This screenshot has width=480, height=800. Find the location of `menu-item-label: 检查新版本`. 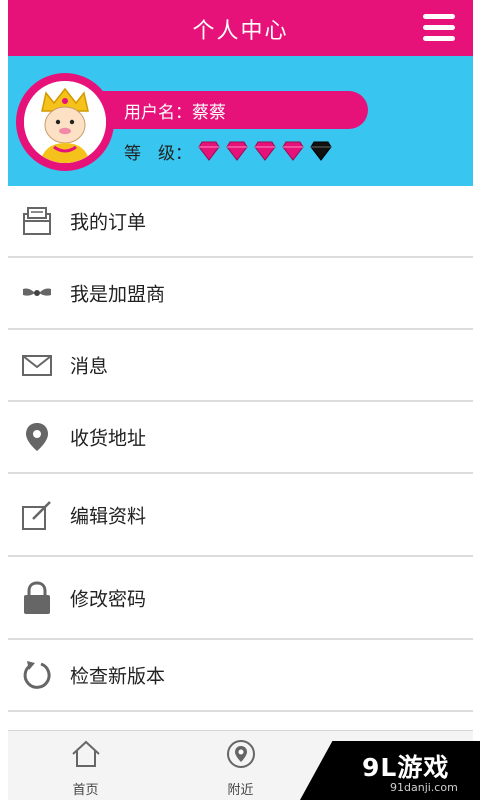

menu-item-label: 检查新版本 is located at coordinates (118, 676).